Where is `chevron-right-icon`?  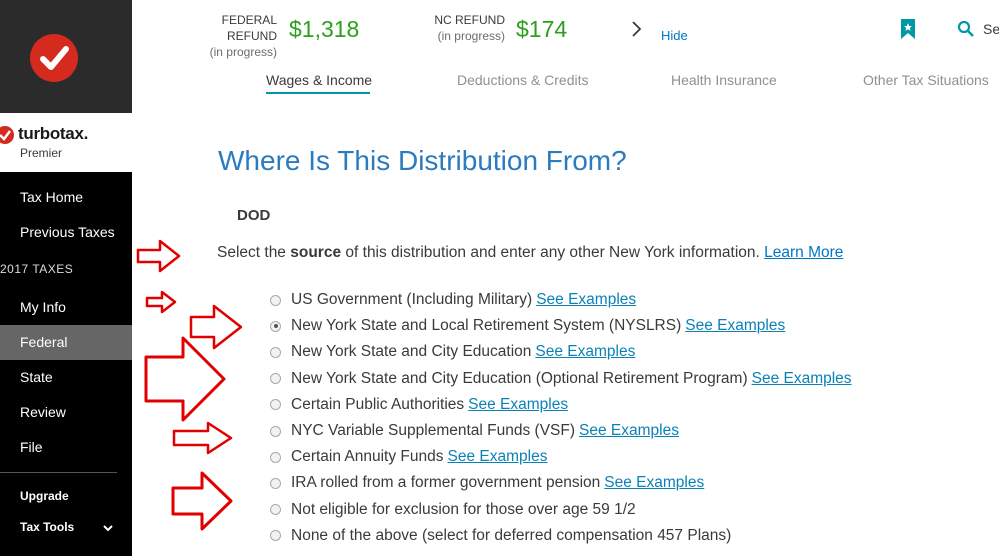
chevron-right-icon is located at coordinates (637, 31).